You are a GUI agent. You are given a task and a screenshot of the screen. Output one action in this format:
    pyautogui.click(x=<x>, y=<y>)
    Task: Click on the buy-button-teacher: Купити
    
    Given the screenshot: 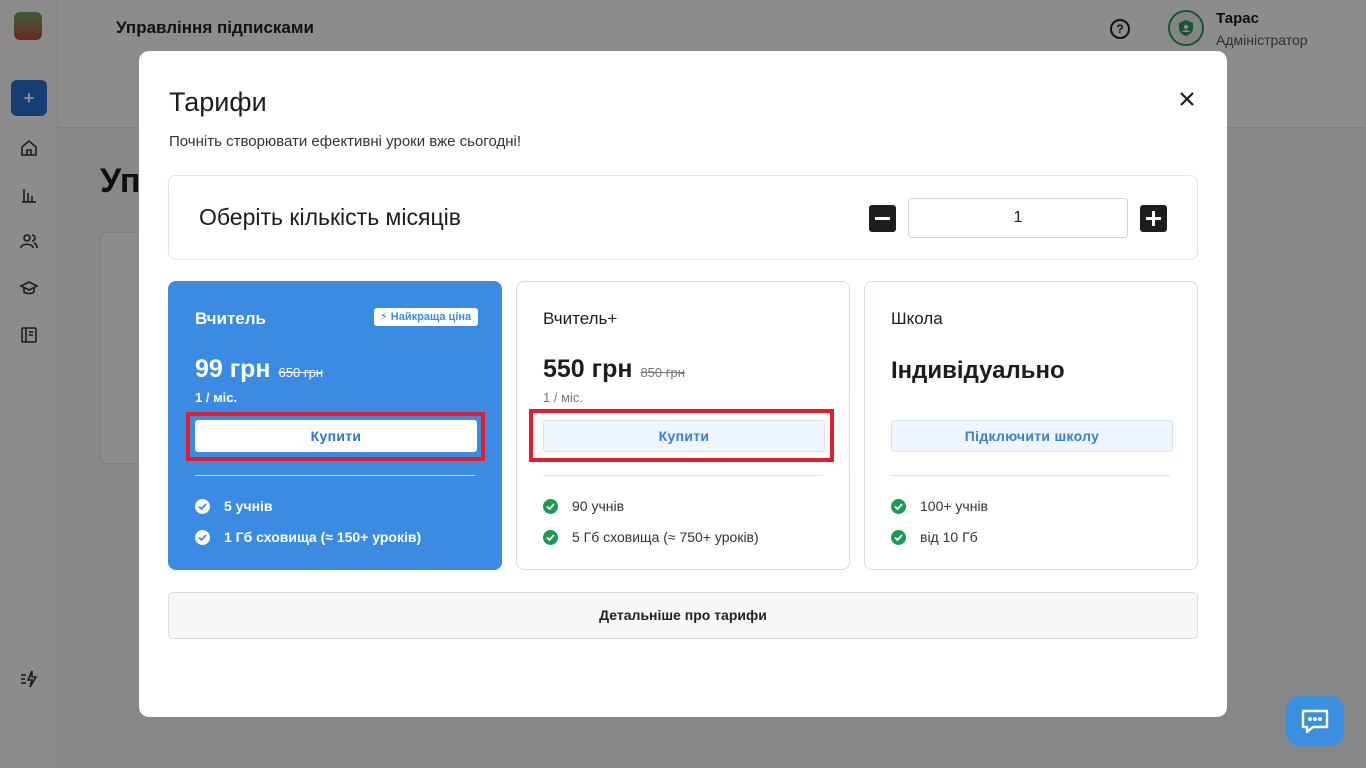 What is the action you would take?
    pyautogui.click(x=336, y=436)
    